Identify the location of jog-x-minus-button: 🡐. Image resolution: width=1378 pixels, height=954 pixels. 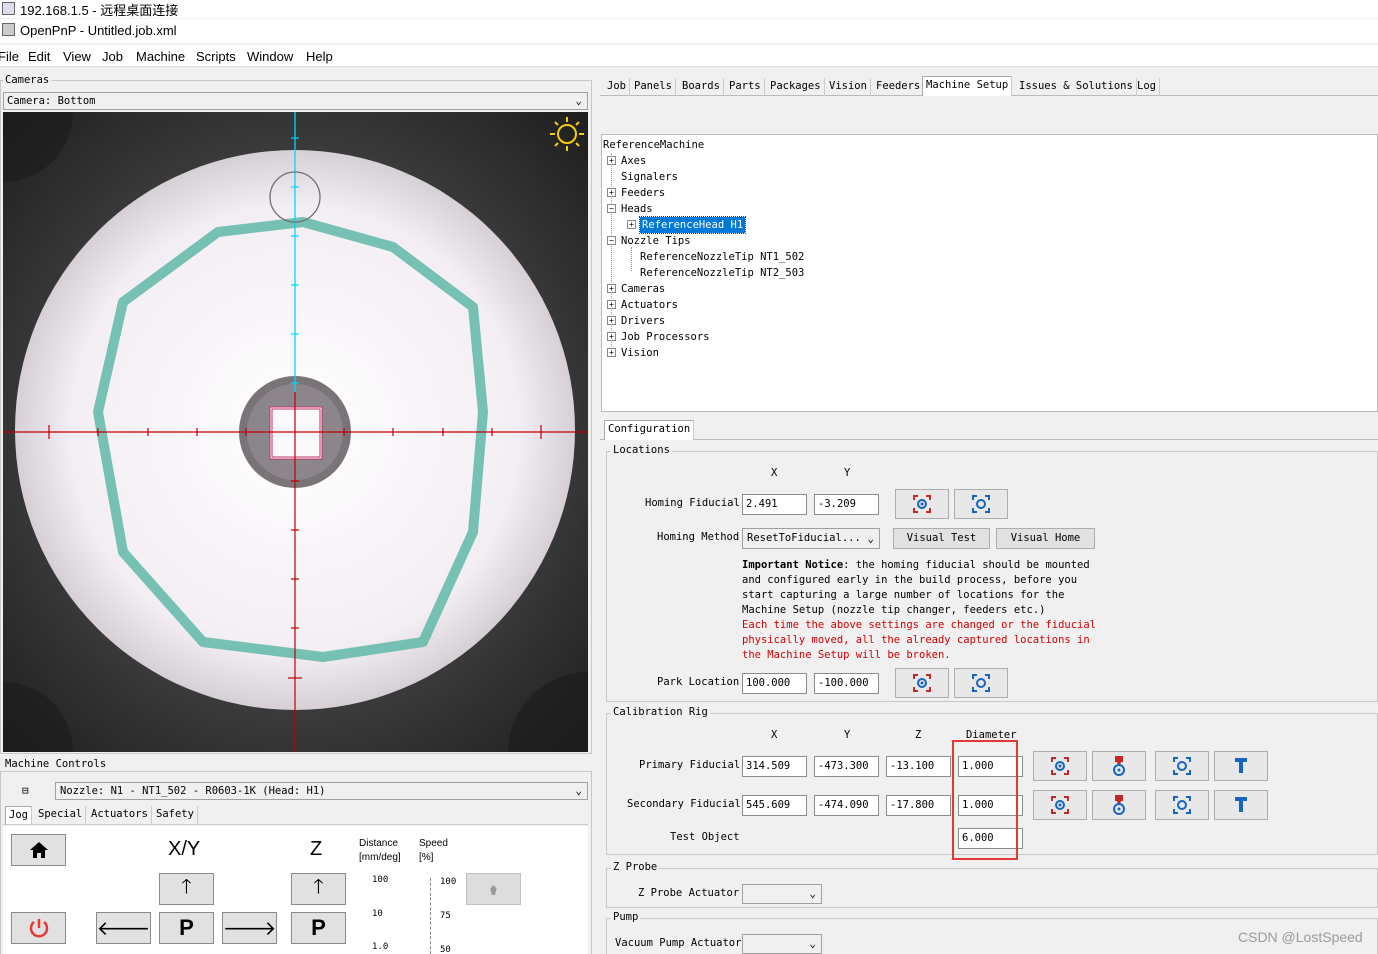
(123, 928).